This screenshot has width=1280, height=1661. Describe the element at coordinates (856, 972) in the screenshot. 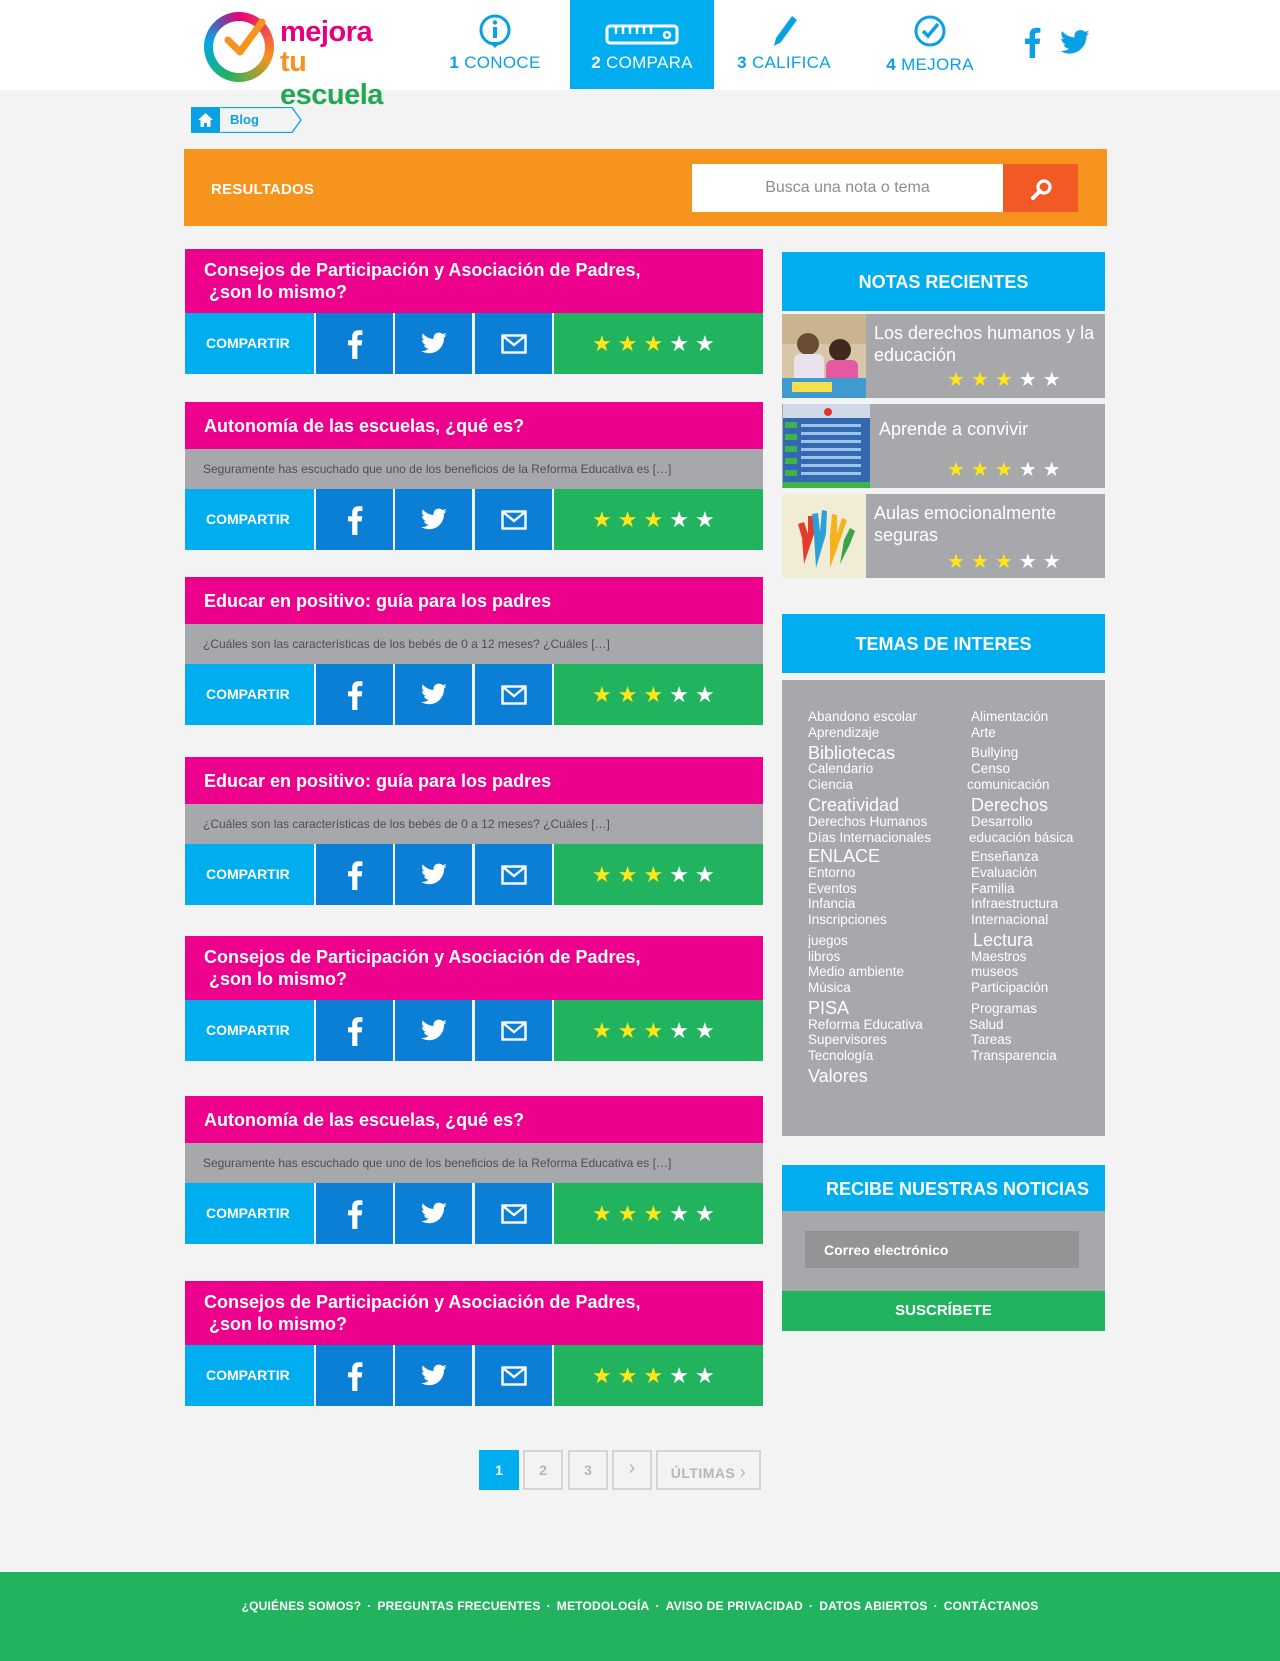

I see `topic-tag: Medio ambiente` at that location.